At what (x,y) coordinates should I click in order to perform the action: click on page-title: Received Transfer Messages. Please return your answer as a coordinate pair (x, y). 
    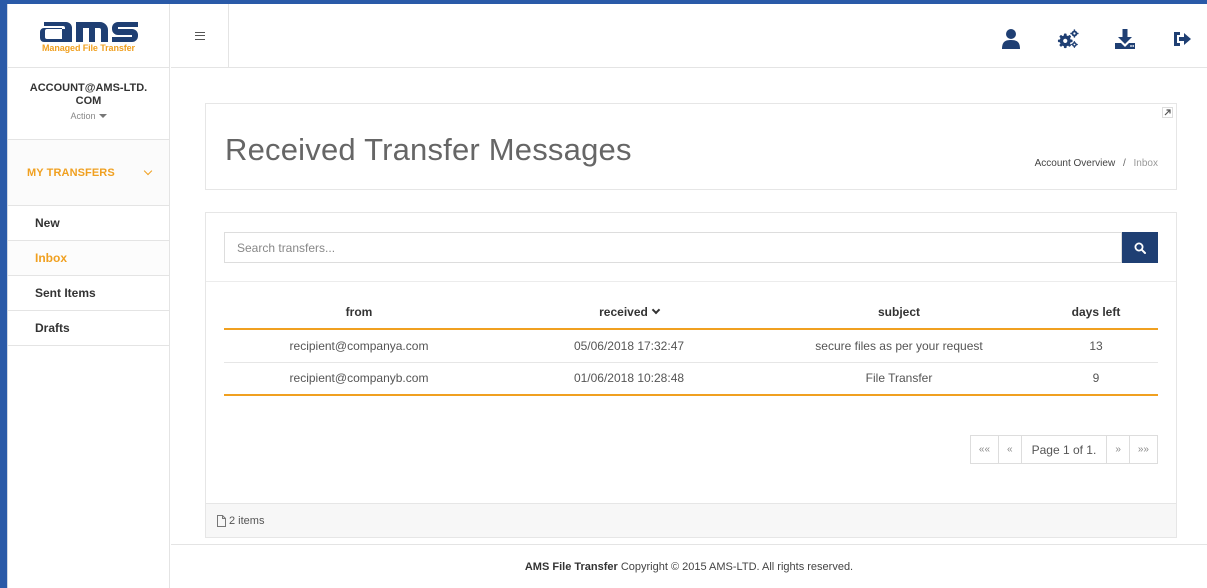
    Looking at the image, I should click on (428, 149).